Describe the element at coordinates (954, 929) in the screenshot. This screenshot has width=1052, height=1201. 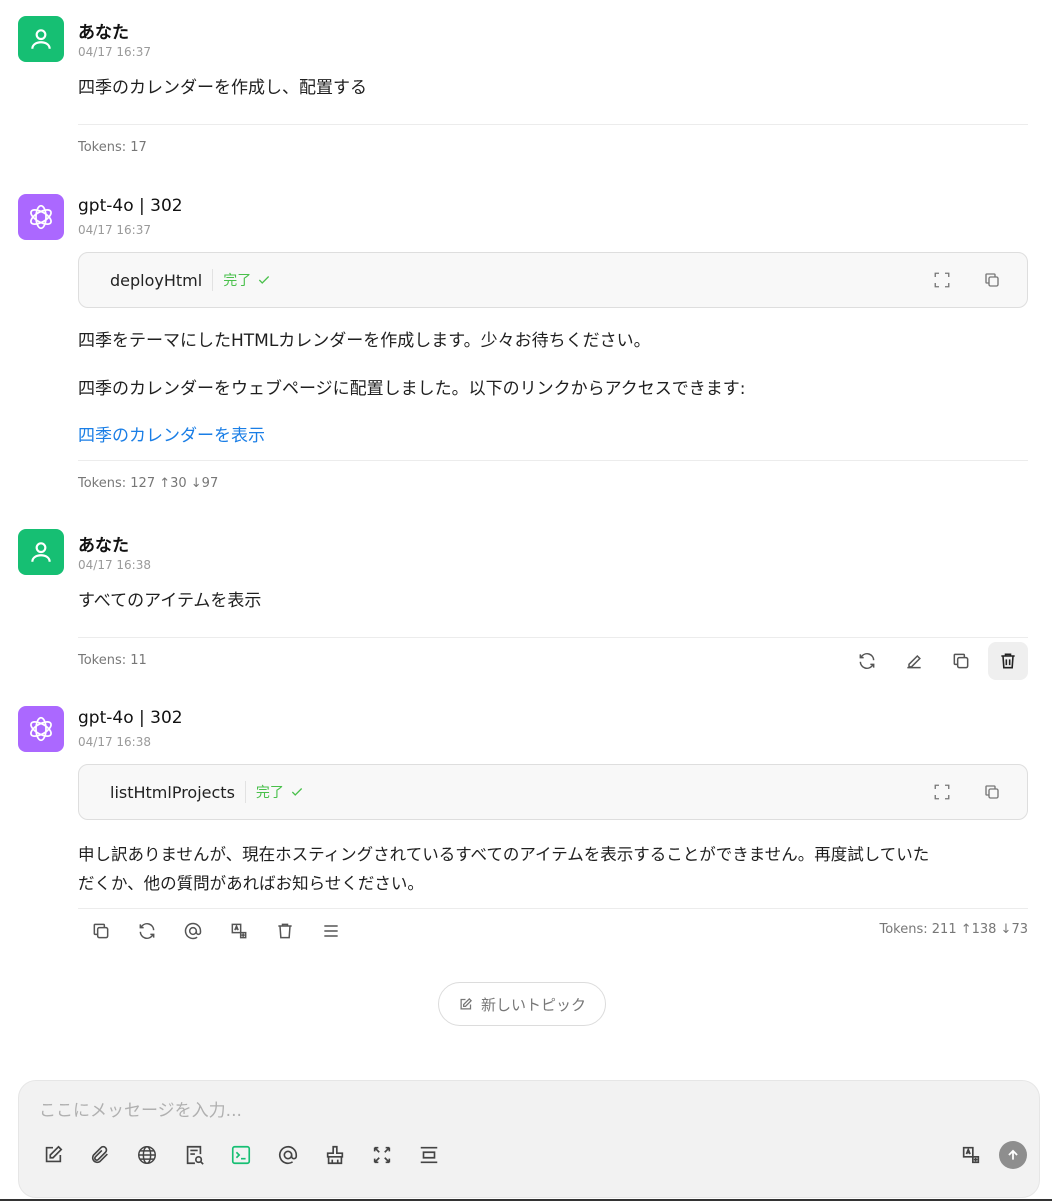
I see `token-count: Tokens: 211 ↑138 ↓73` at that location.